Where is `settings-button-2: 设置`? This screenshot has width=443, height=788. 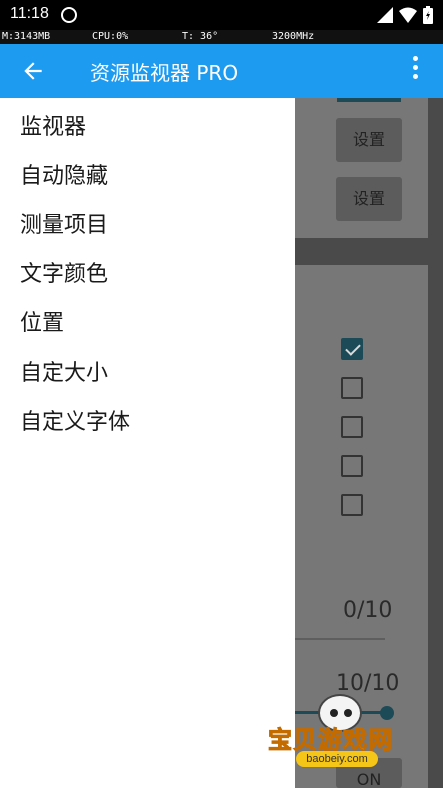 settings-button-2: 设置 is located at coordinates (369, 199).